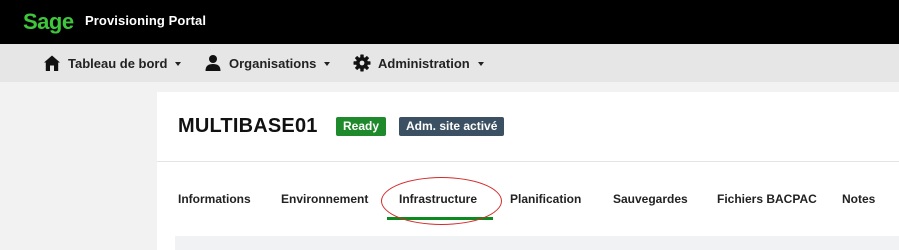 This screenshot has width=899, height=250. What do you see at coordinates (545, 207) in the screenshot?
I see `tab-planification: Planification` at bounding box center [545, 207].